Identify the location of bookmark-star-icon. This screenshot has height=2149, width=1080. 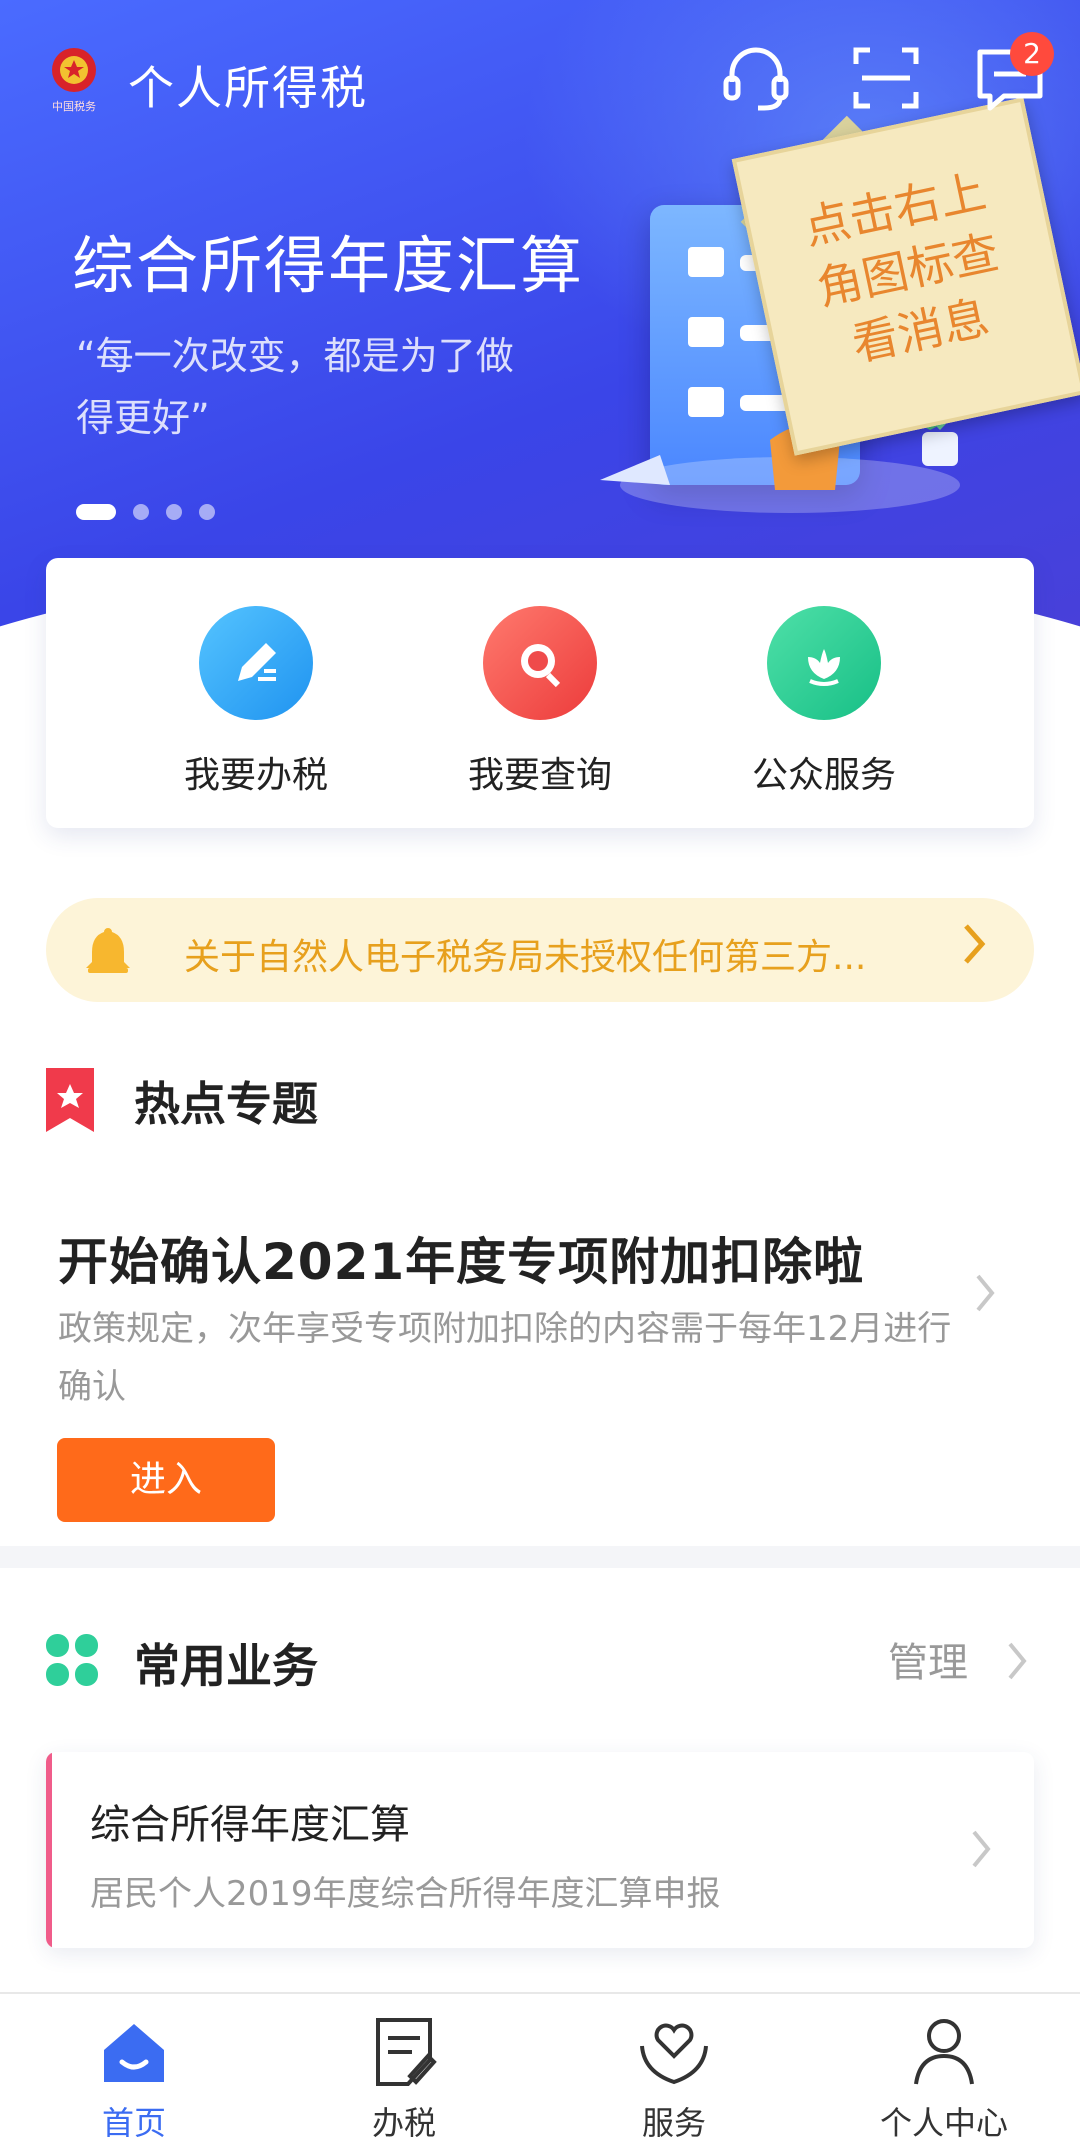
(70, 1100).